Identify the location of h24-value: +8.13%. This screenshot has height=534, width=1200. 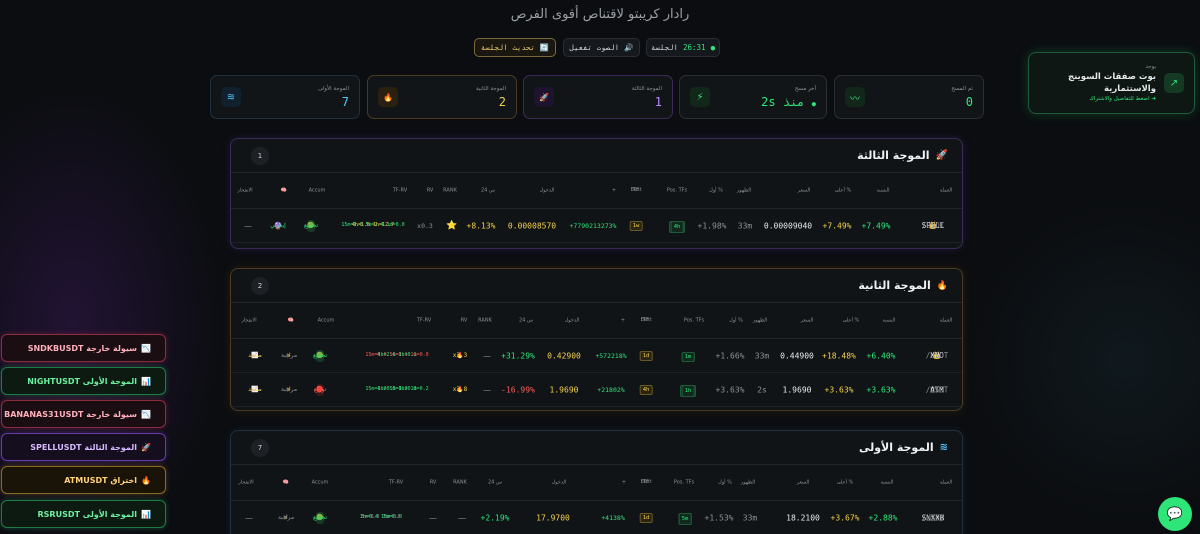
(481, 225).